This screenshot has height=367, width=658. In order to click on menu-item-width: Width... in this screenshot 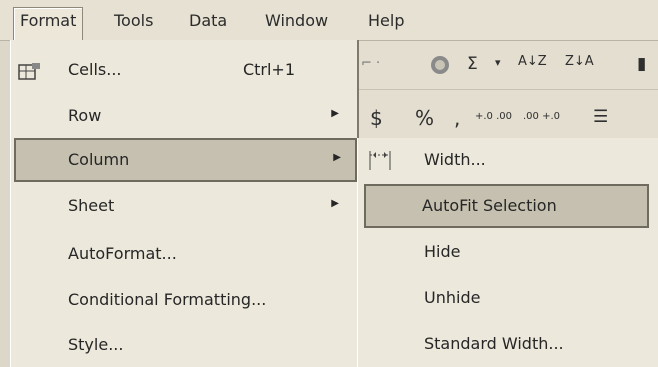, I will do `click(508, 160)`.